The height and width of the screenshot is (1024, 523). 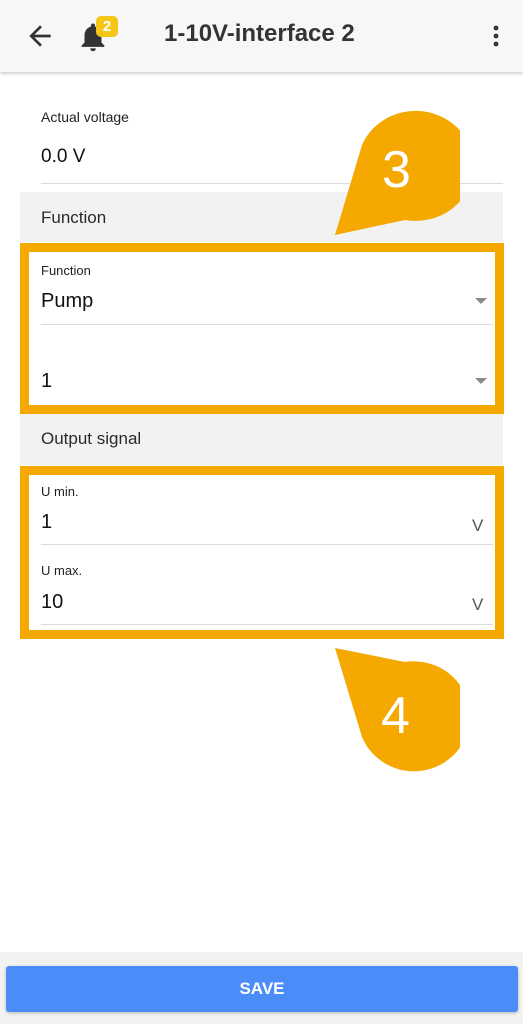 What do you see at coordinates (66, 270) in the screenshot?
I see `function-field-label: Function` at bounding box center [66, 270].